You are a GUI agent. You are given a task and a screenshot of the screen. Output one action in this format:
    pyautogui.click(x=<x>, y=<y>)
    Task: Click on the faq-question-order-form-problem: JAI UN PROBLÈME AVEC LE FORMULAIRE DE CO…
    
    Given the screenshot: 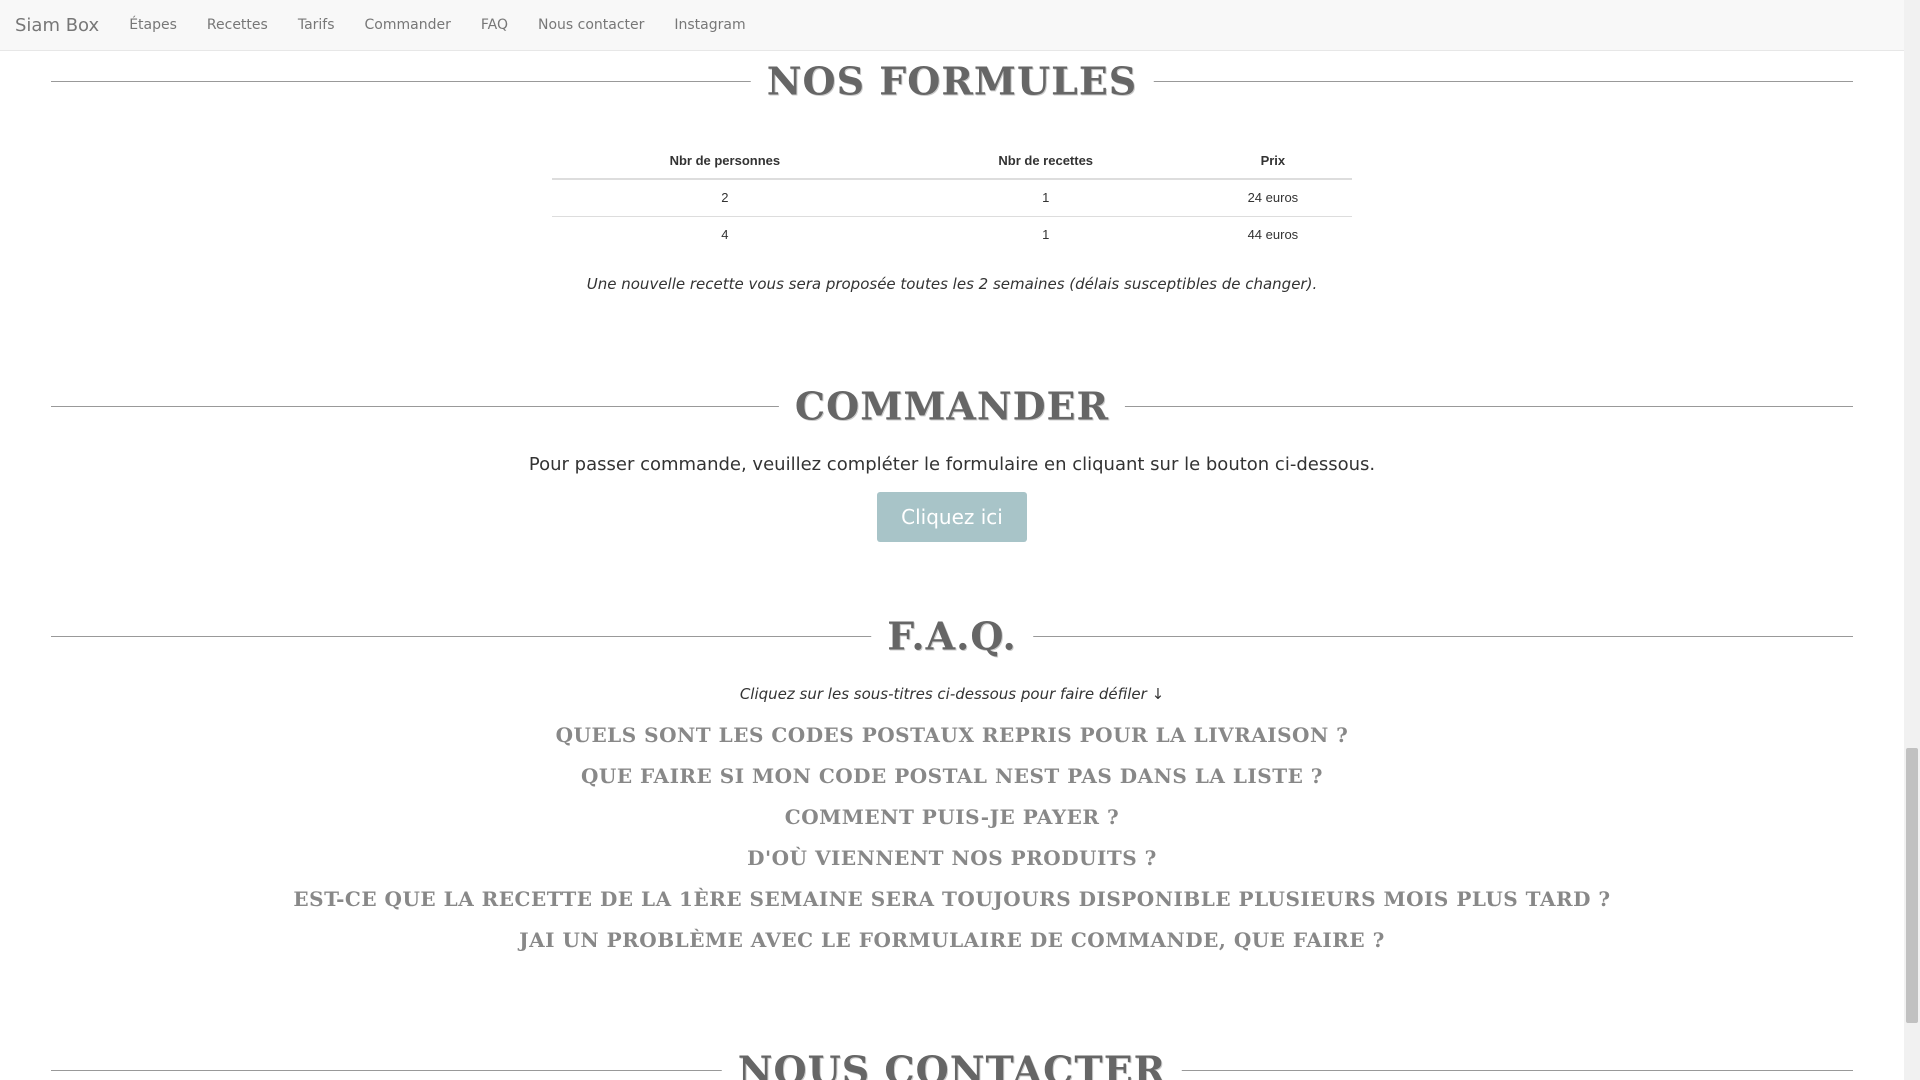 What is the action you would take?
    pyautogui.click(x=952, y=940)
    